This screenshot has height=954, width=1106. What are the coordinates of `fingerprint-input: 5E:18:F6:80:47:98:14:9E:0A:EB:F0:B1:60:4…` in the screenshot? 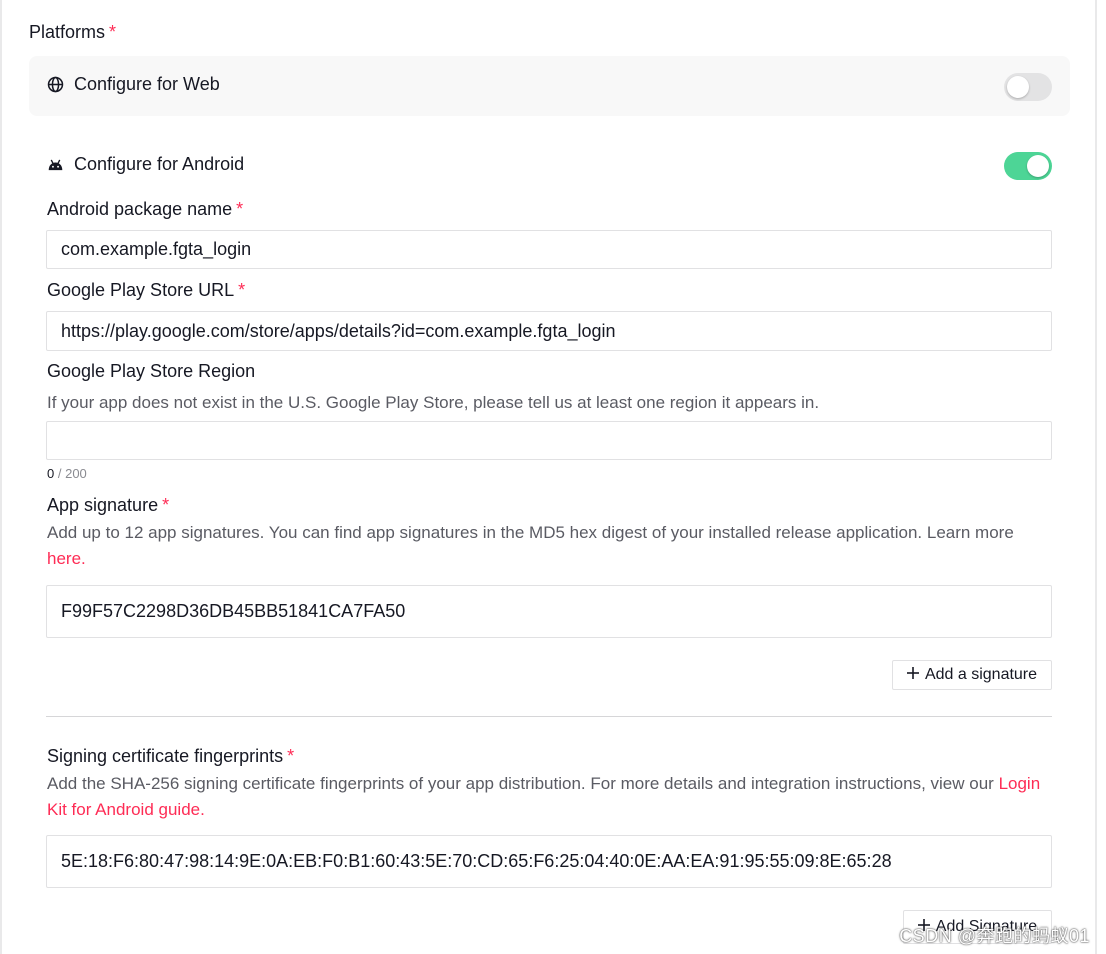 It's located at (549, 861).